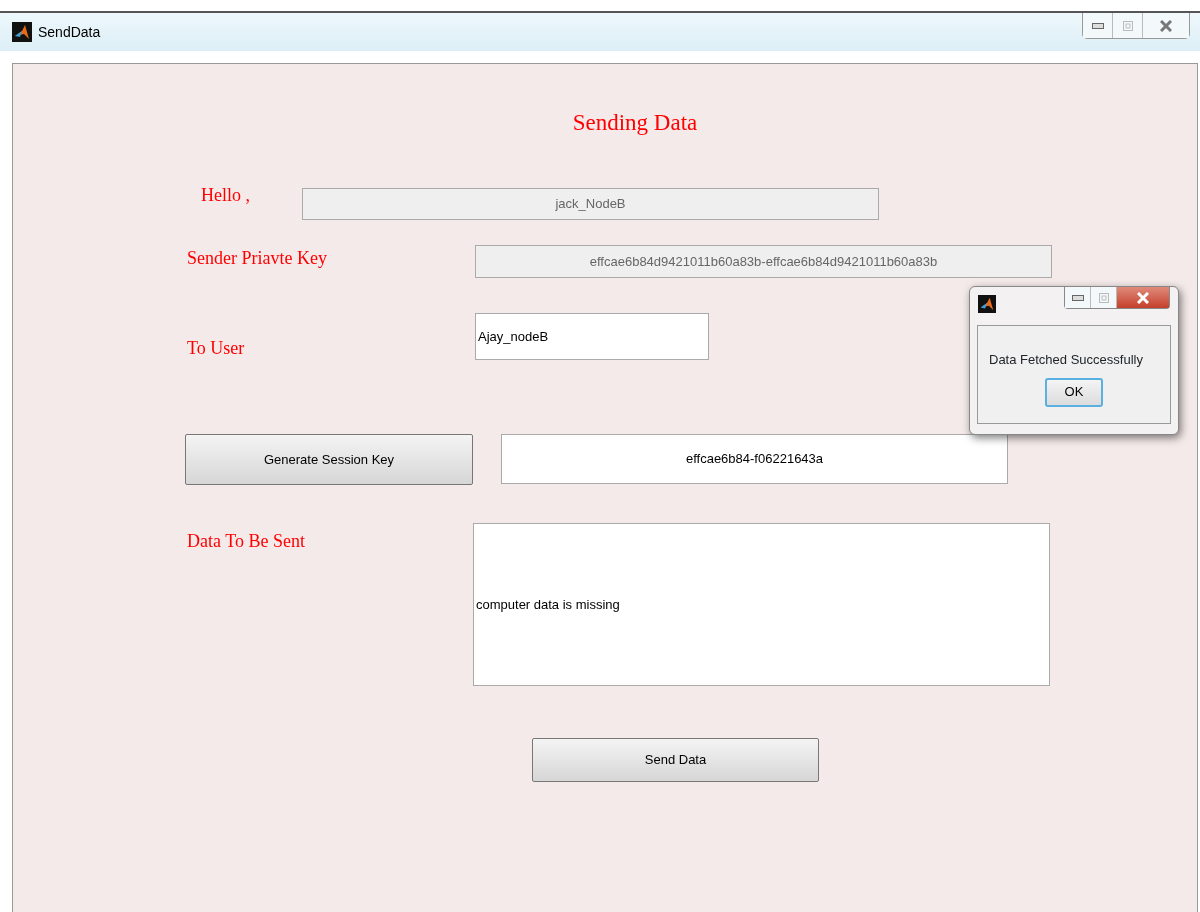  I want to click on text-field: effcae6b84-f06221643a, so click(754, 459).